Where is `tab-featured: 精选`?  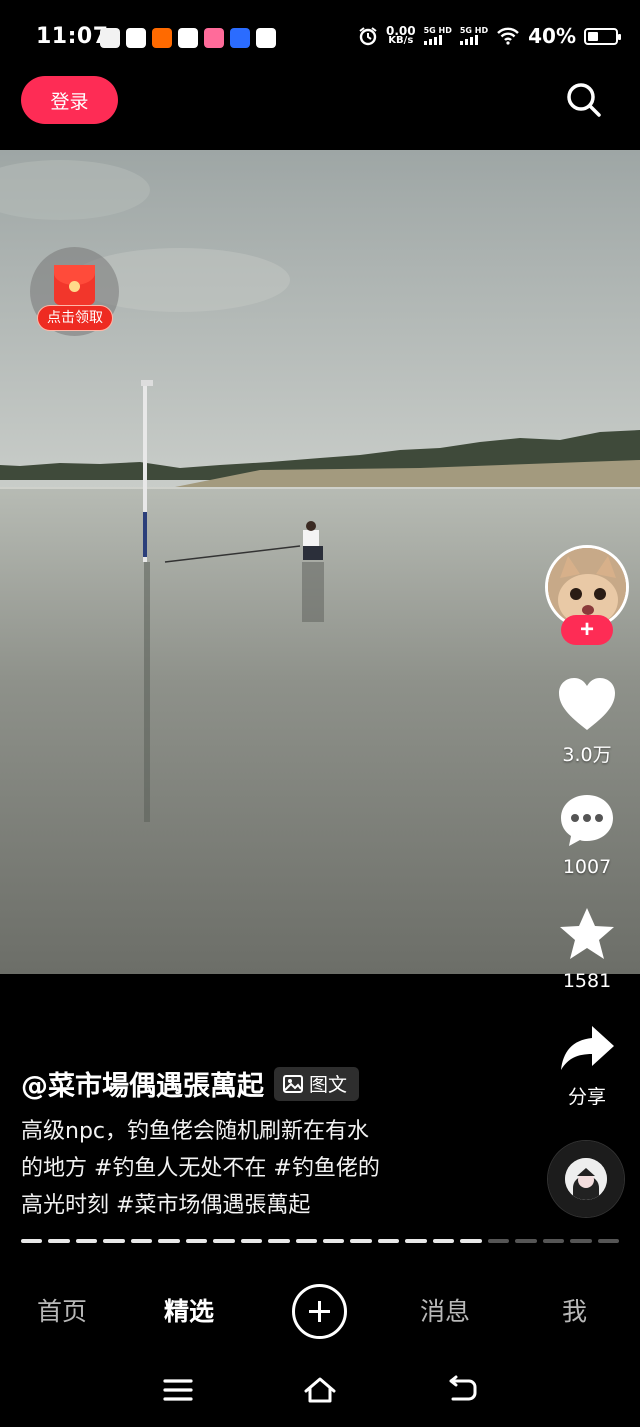 tab-featured: 精选 is located at coordinates (189, 1310).